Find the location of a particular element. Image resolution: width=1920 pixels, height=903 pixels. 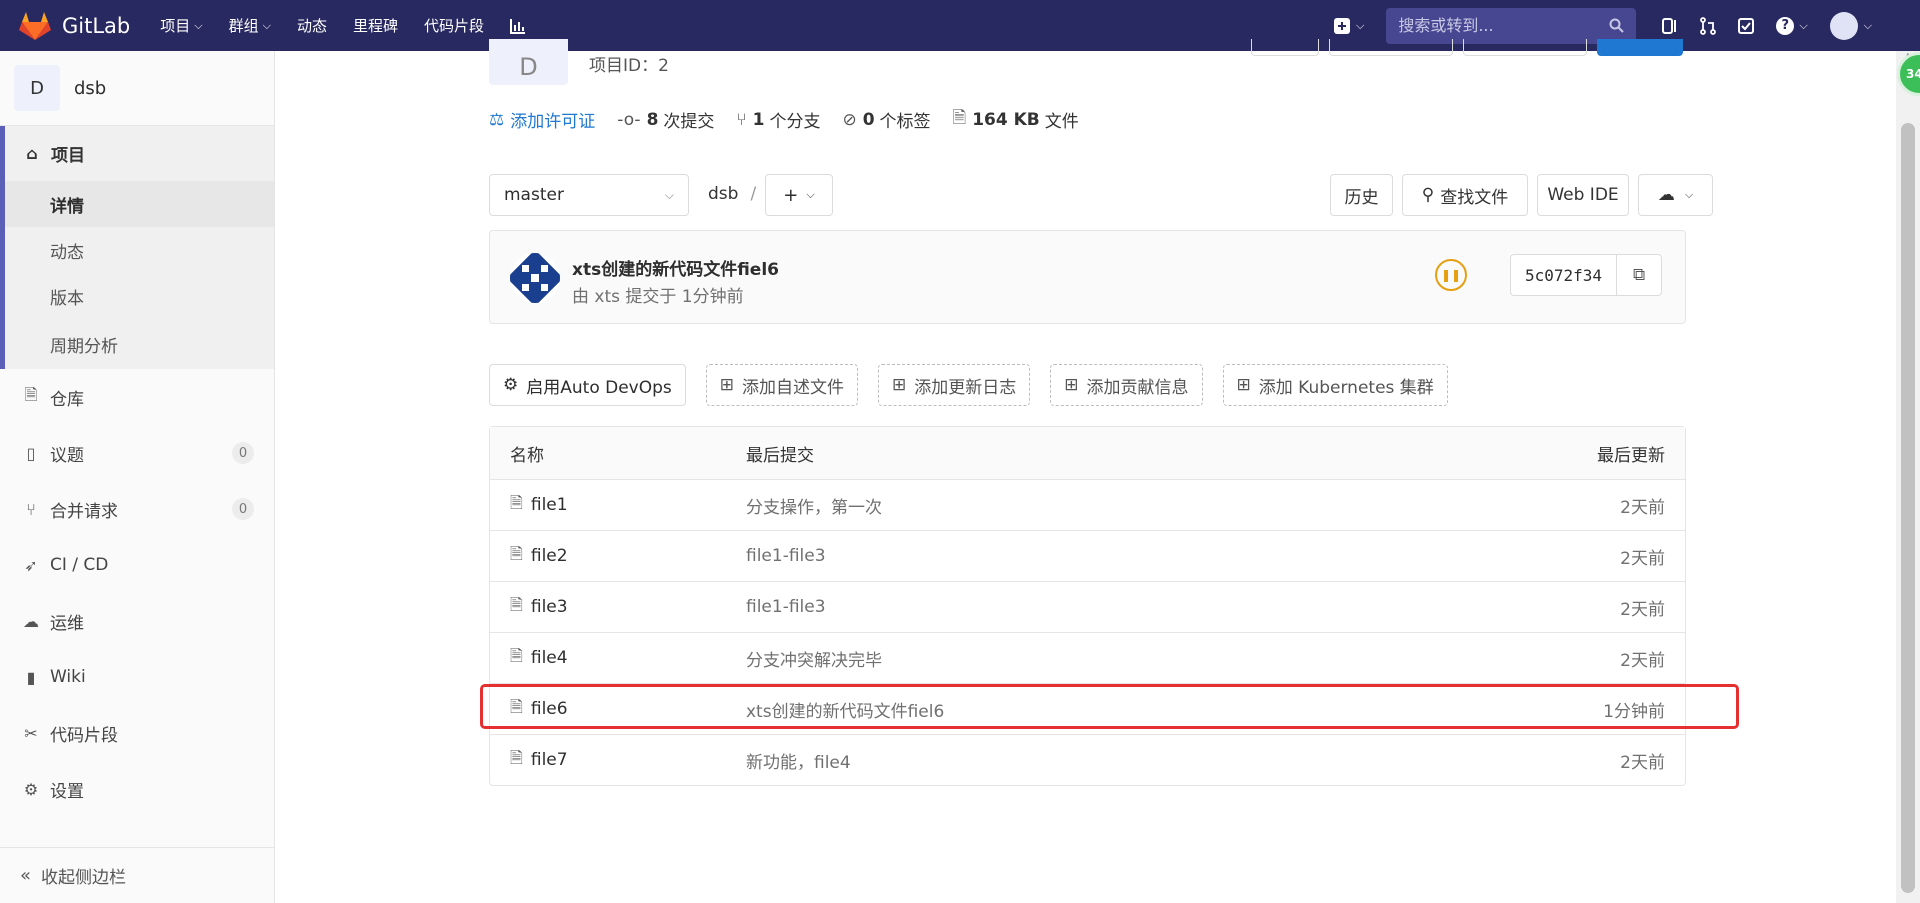

breadcrumb-root: dsb is located at coordinates (723, 194).